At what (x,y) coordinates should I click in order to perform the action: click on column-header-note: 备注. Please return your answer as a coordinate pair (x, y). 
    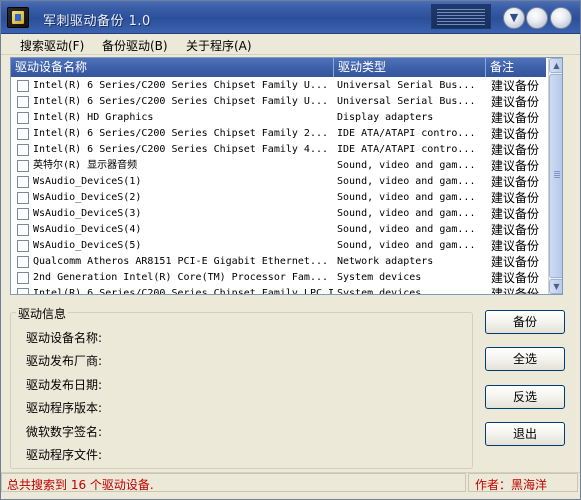
    Looking at the image, I should click on (516, 67).